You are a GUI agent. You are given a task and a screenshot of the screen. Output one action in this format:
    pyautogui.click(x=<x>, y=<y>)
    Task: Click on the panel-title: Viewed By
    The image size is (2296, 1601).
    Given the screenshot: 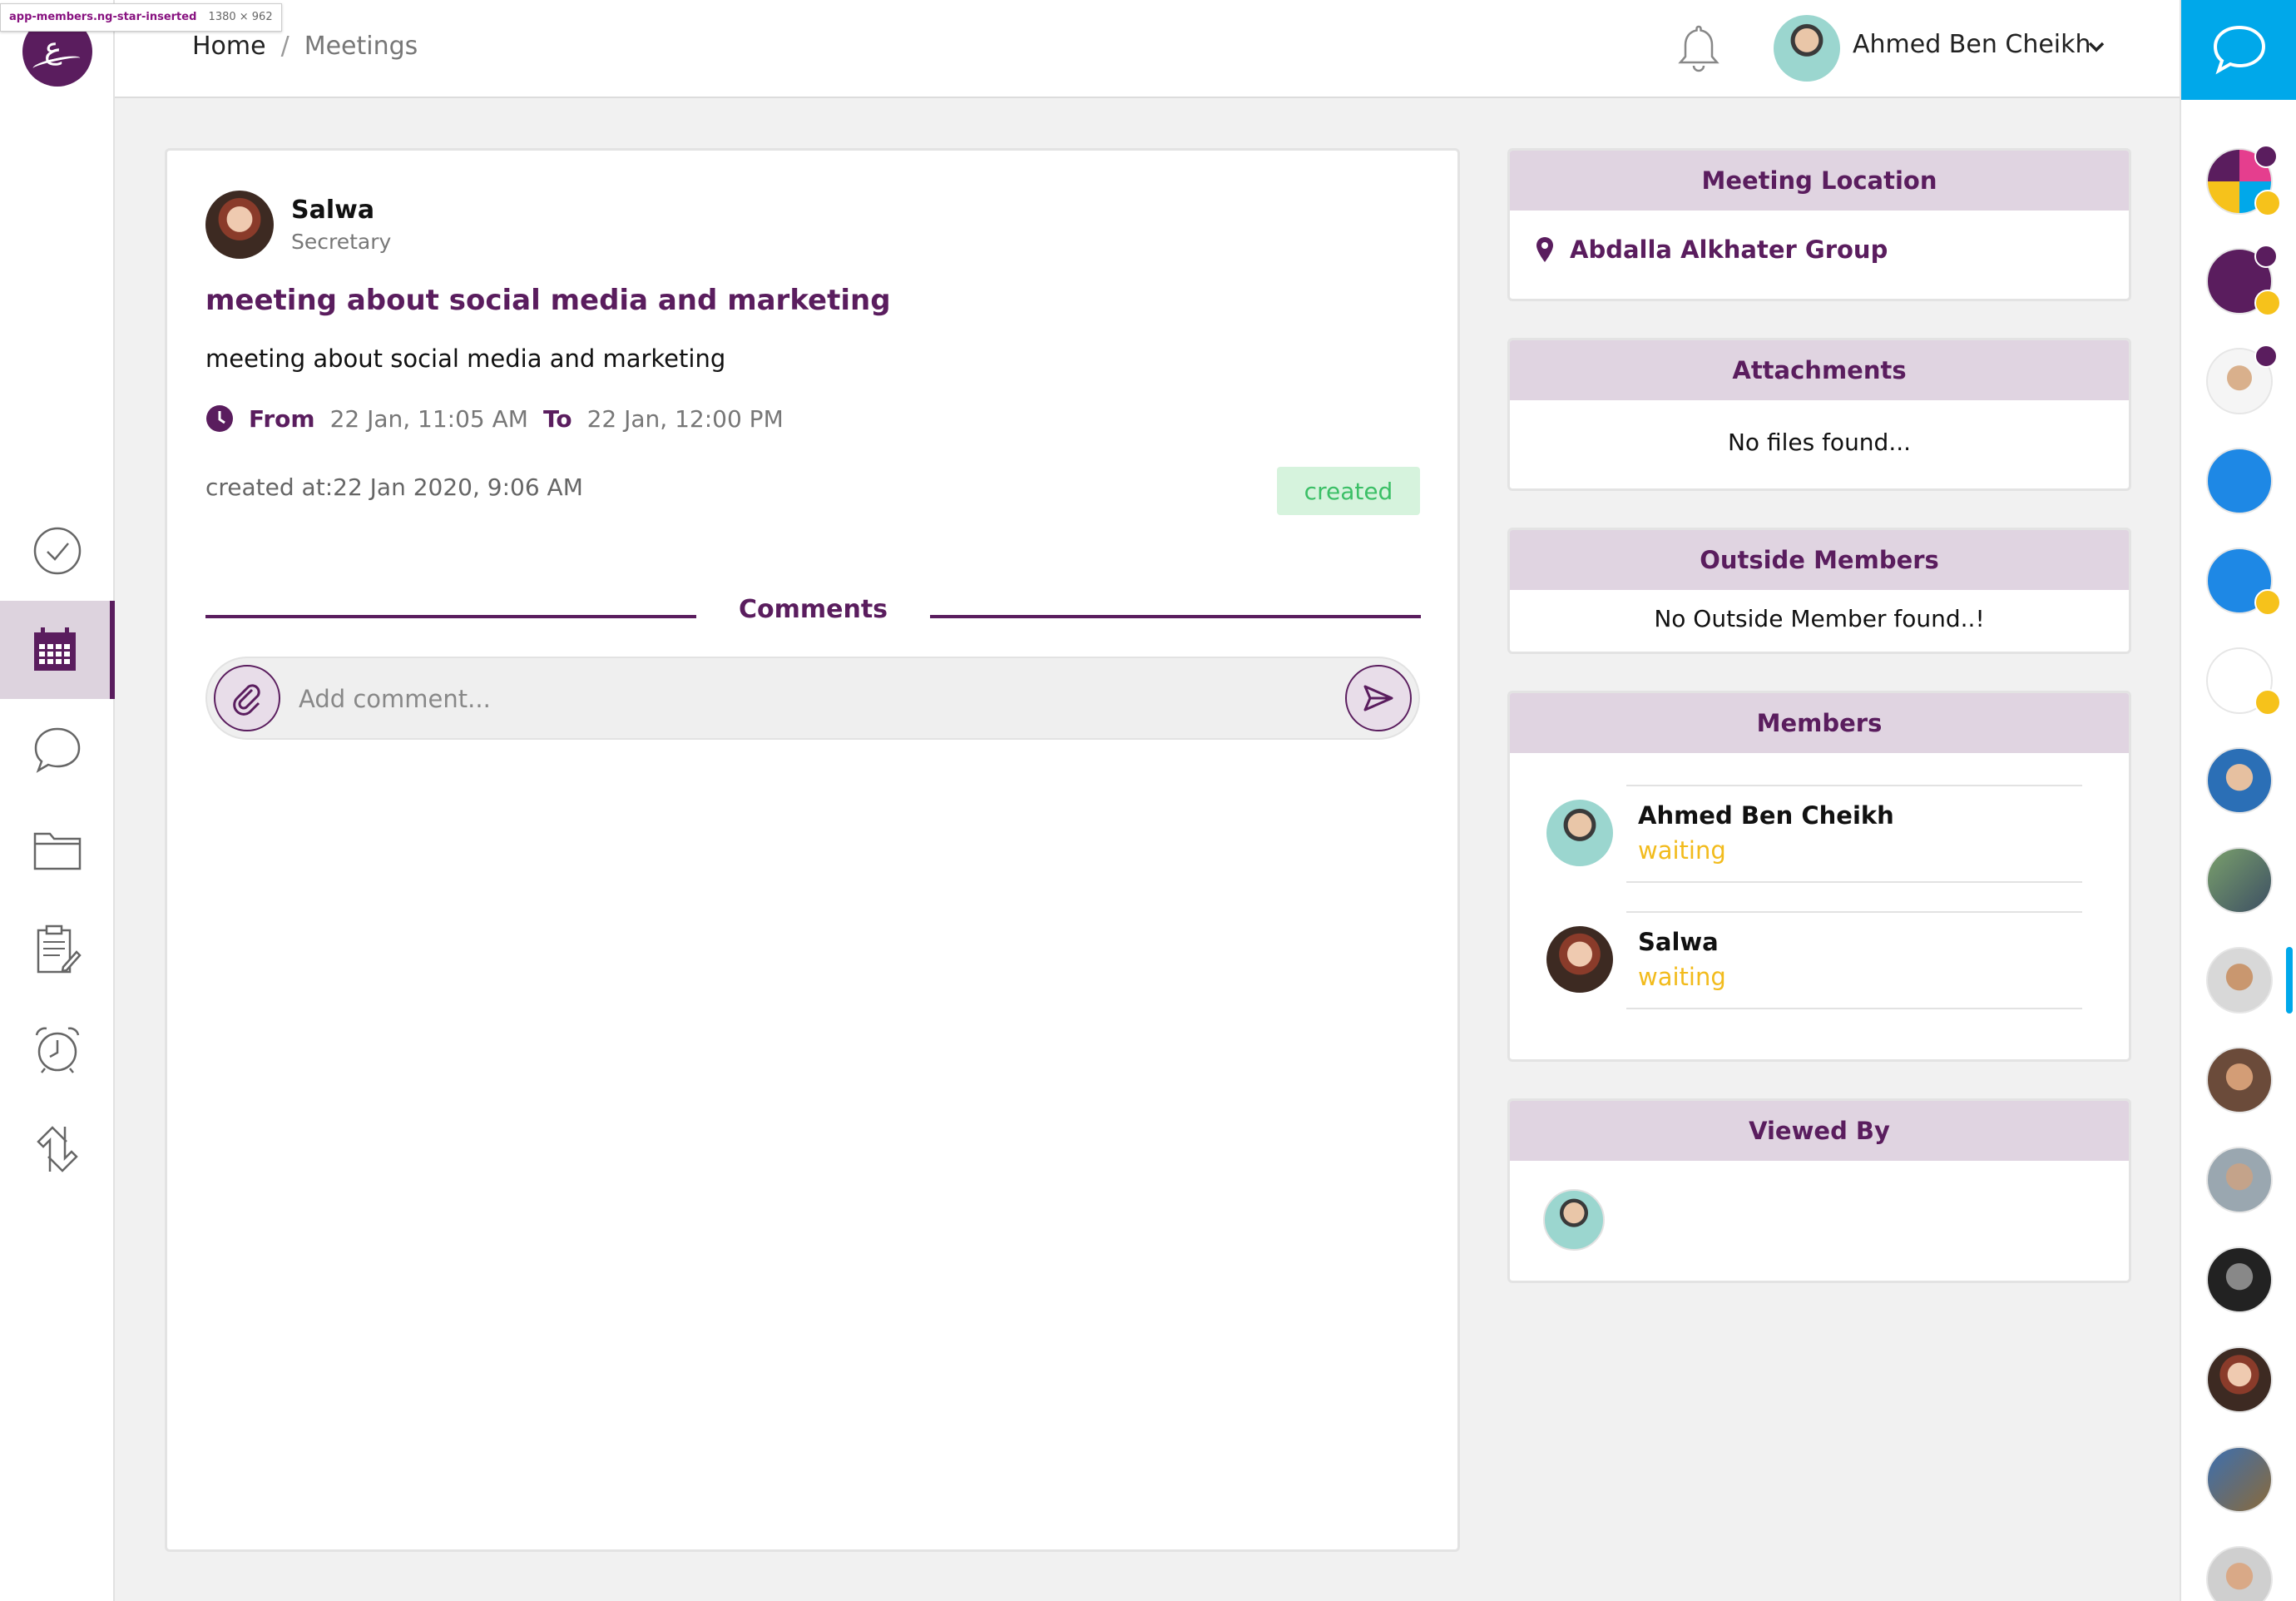 What is the action you would take?
    pyautogui.click(x=1819, y=1131)
    